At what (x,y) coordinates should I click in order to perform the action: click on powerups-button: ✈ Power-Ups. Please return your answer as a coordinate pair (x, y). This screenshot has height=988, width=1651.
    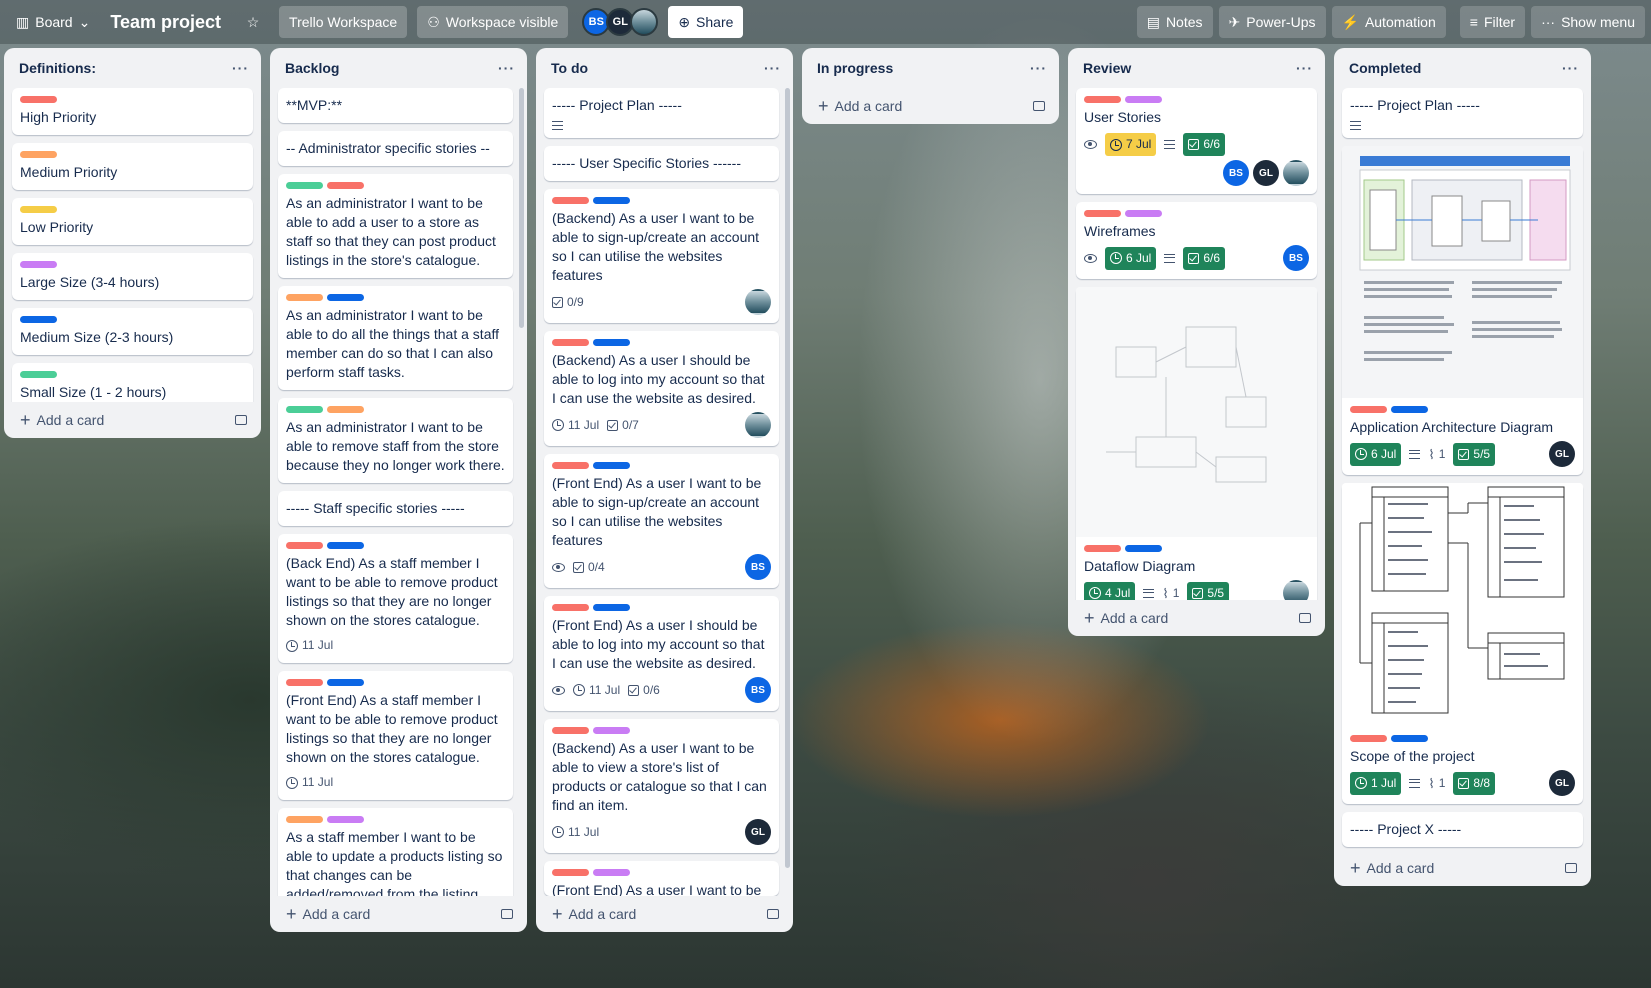
    Looking at the image, I should click on (1272, 22).